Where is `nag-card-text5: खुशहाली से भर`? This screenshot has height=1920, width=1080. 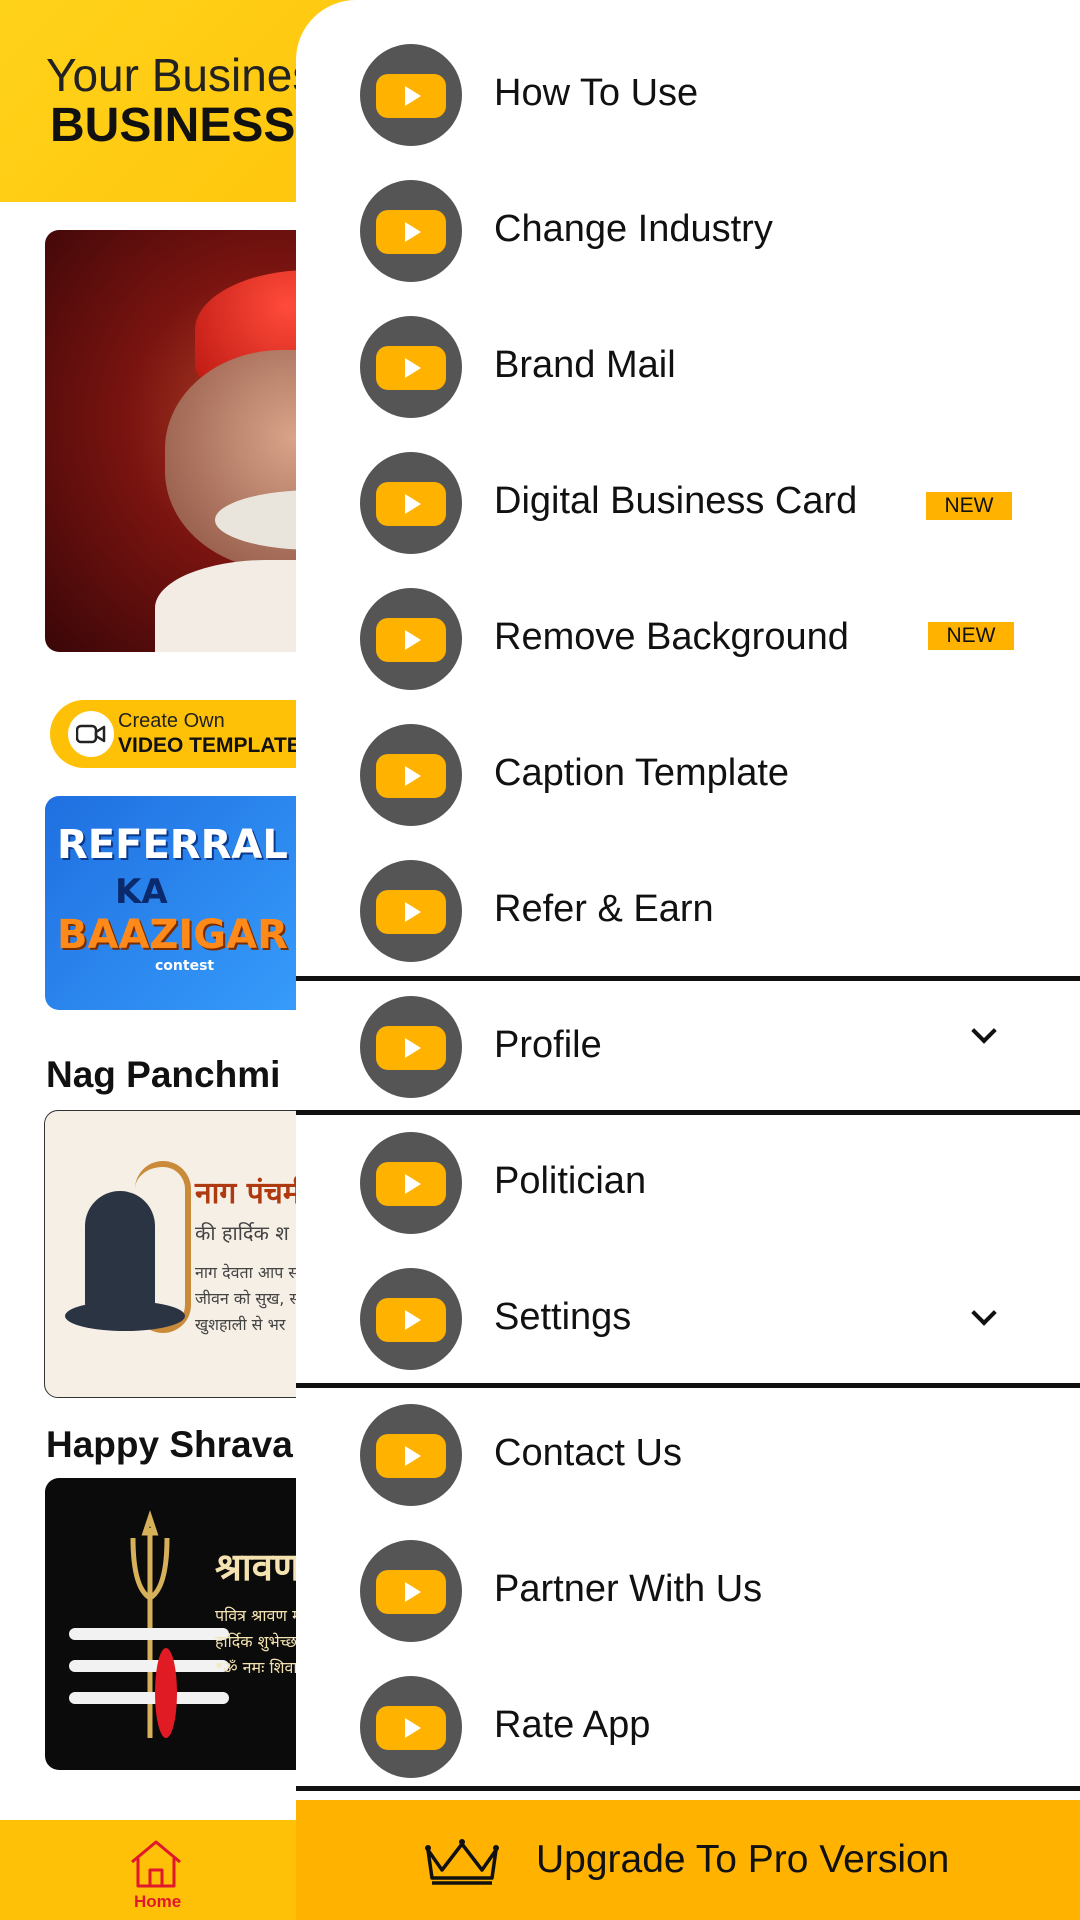 nag-card-text5: खुशहाली से भर is located at coordinates (240, 1324).